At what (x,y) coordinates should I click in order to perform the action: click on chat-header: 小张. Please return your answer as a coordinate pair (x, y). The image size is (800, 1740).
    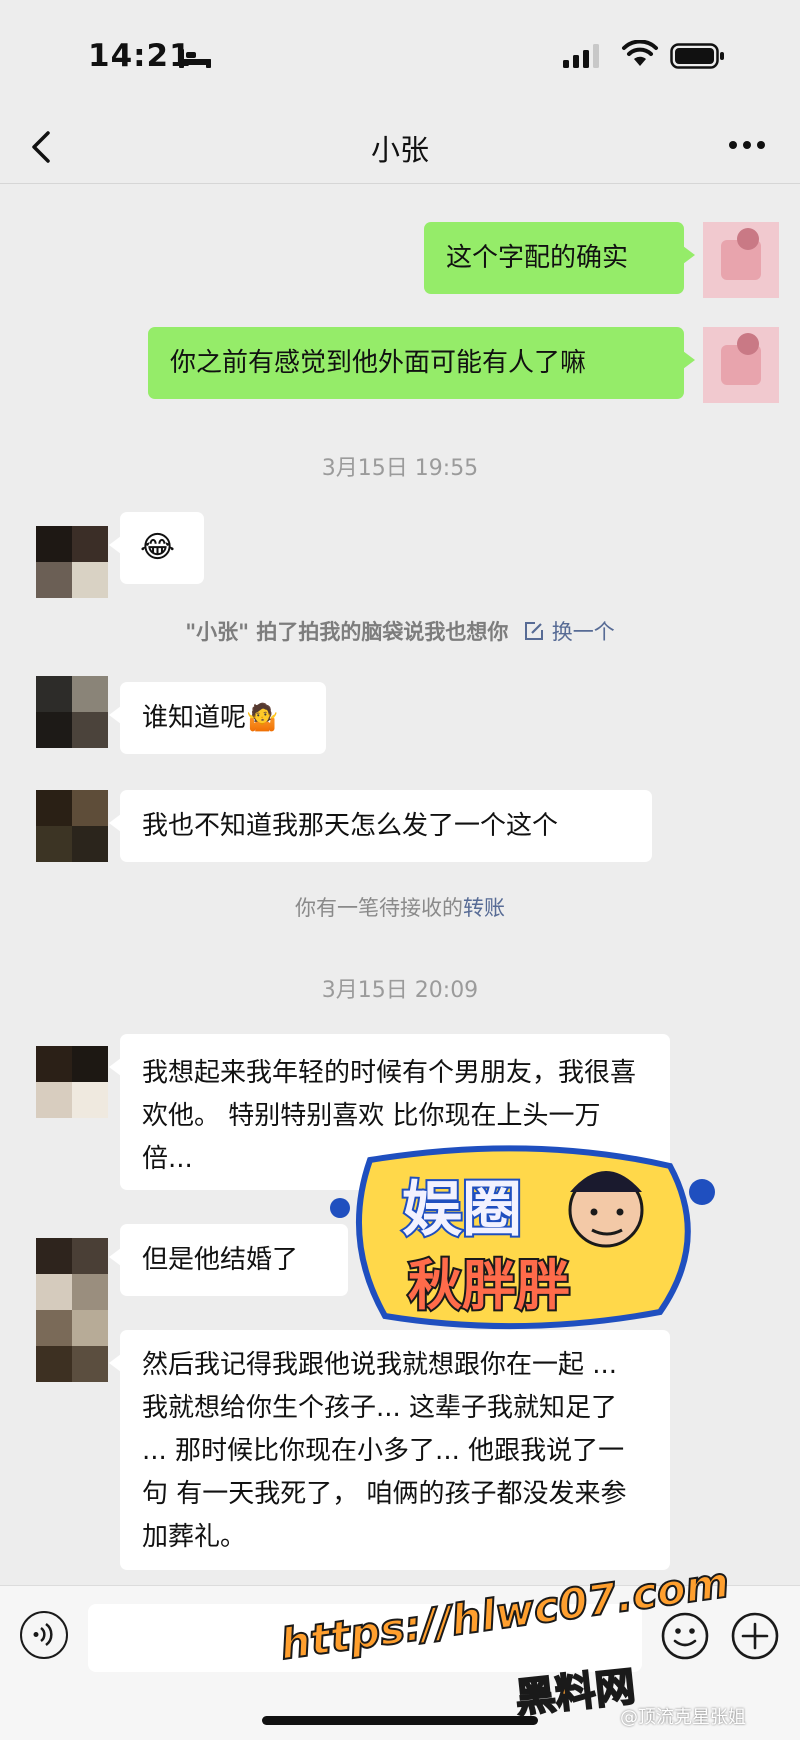
    Looking at the image, I should click on (400, 149).